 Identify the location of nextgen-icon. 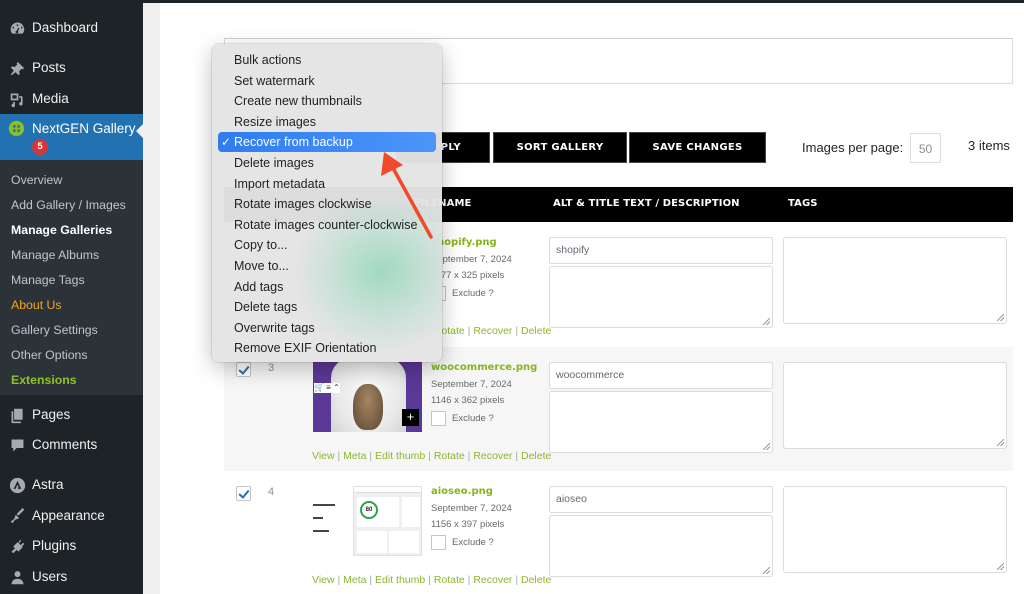
(17, 129).